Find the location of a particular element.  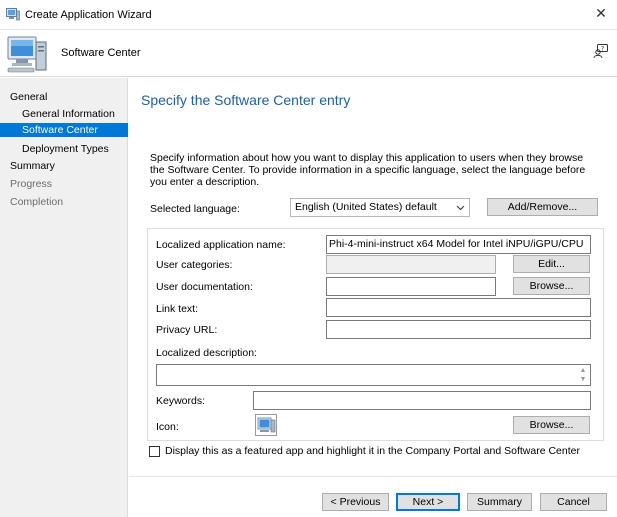

user-categories-input is located at coordinates (411, 264).